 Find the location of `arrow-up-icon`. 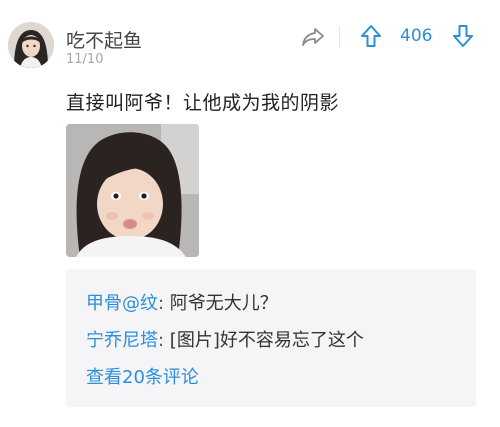

arrow-up-icon is located at coordinates (371, 36).